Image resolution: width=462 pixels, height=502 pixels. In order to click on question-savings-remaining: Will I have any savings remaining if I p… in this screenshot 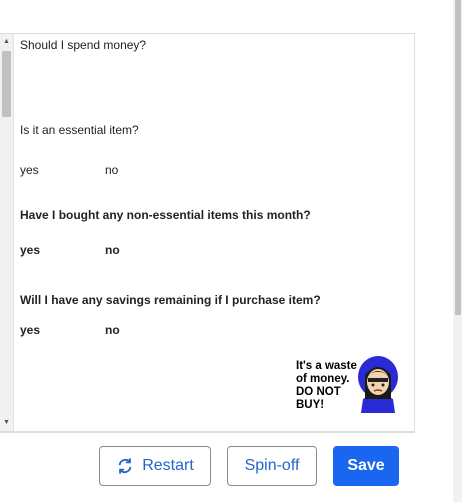, I will do `click(170, 300)`.